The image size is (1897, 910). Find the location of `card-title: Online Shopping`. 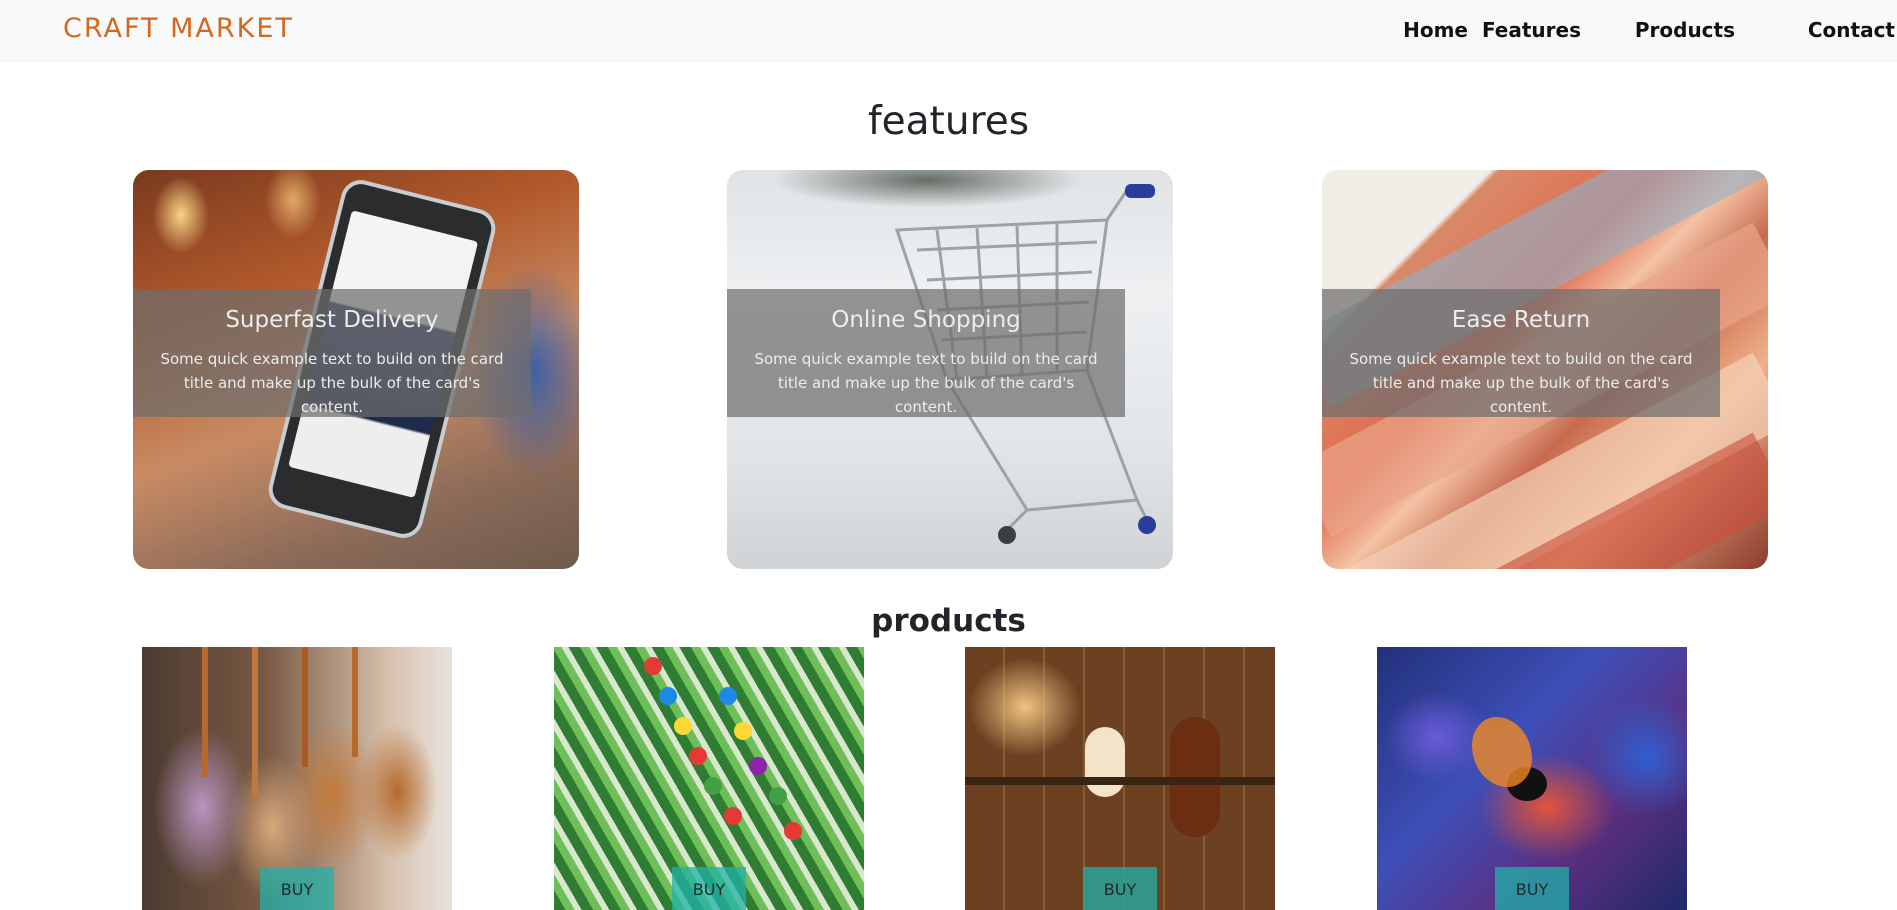

card-title: Online Shopping is located at coordinates (926, 320).